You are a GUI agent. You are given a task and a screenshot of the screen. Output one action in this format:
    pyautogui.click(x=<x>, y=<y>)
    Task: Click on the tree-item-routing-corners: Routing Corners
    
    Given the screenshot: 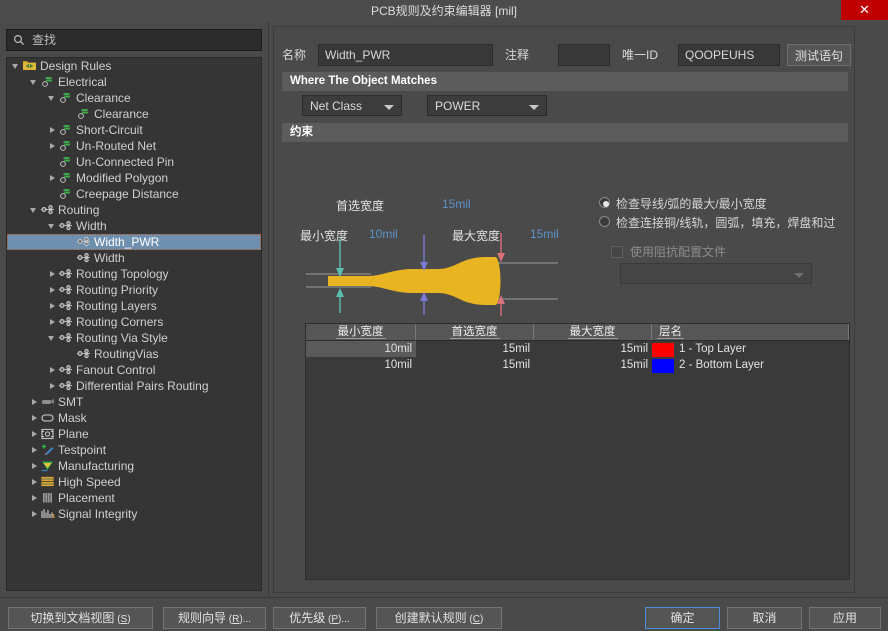 What is the action you would take?
    pyautogui.click(x=134, y=322)
    